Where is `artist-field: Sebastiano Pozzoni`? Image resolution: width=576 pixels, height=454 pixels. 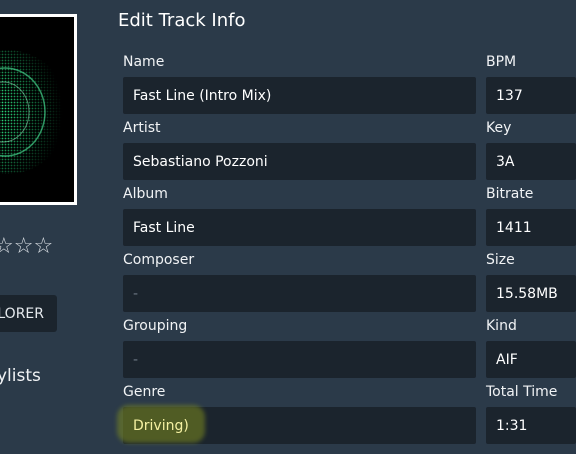 artist-field: Sebastiano Pozzoni is located at coordinates (299, 161).